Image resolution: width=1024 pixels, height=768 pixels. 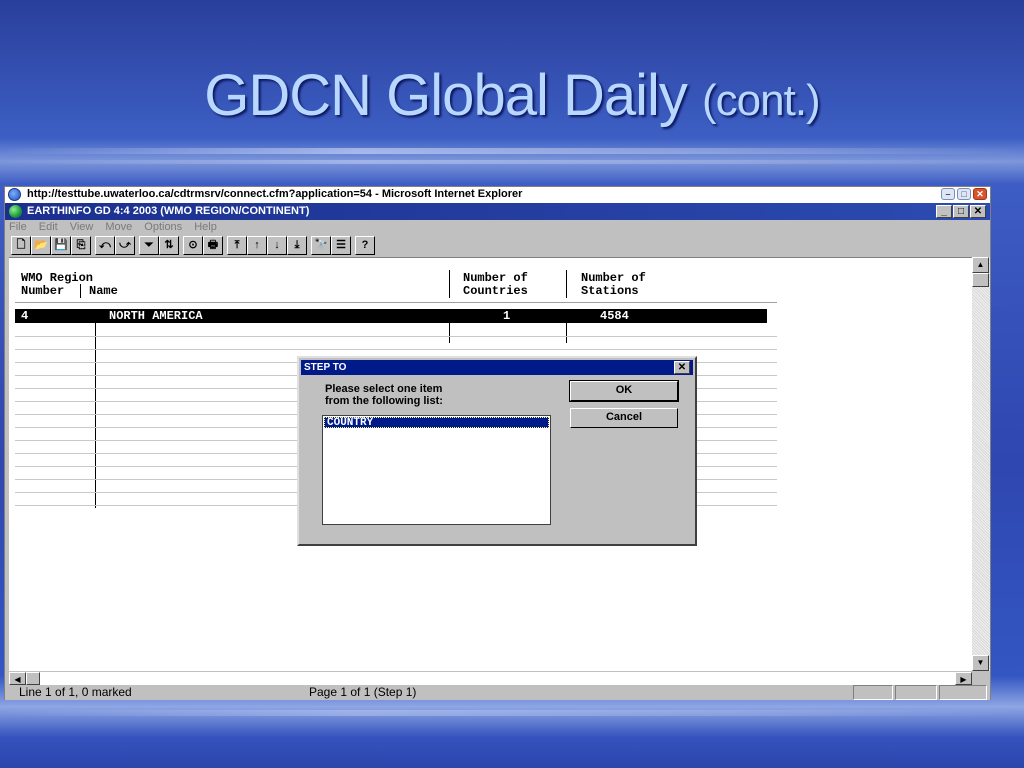 I want to click on save-icon: 💾, so click(x=61, y=245).